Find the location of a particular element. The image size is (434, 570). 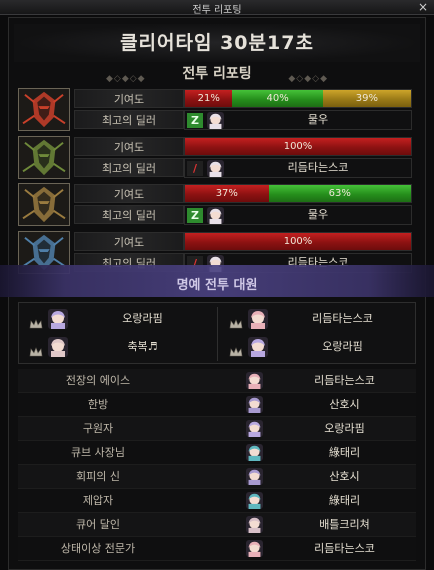

title-category: 구원자 is located at coordinates (98, 428).